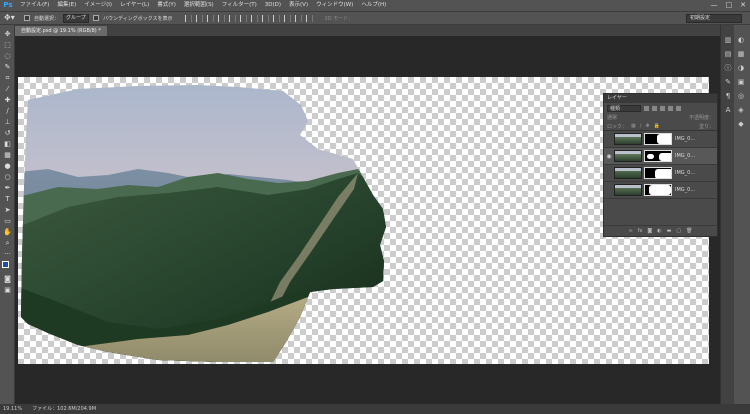  What do you see at coordinates (714, 18) in the screenshot?
I see `workspace-dropdown: 初期設定` at bounding box center [714, 18].